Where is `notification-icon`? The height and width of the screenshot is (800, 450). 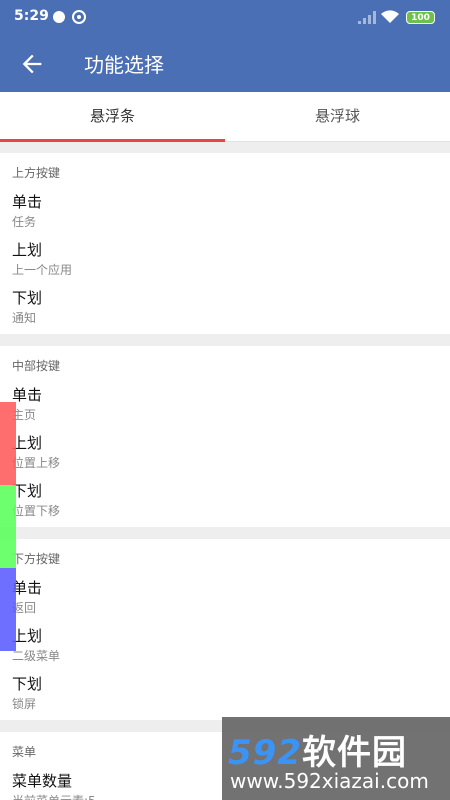
notification-icon is located at coordinates (59, 17).